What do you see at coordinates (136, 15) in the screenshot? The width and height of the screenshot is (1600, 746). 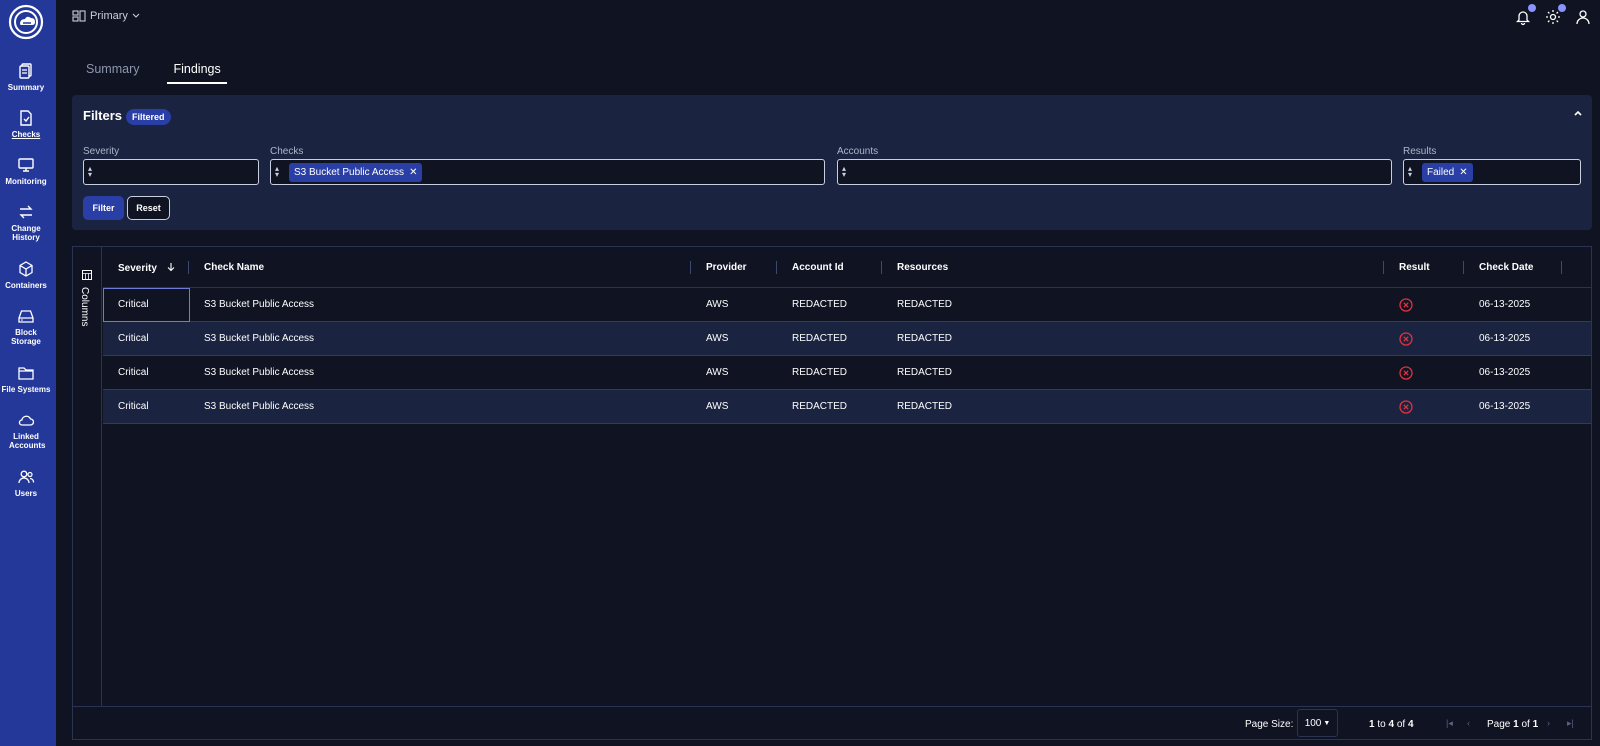 I see `chevron-down-icon` at bounding box center [136, 15].